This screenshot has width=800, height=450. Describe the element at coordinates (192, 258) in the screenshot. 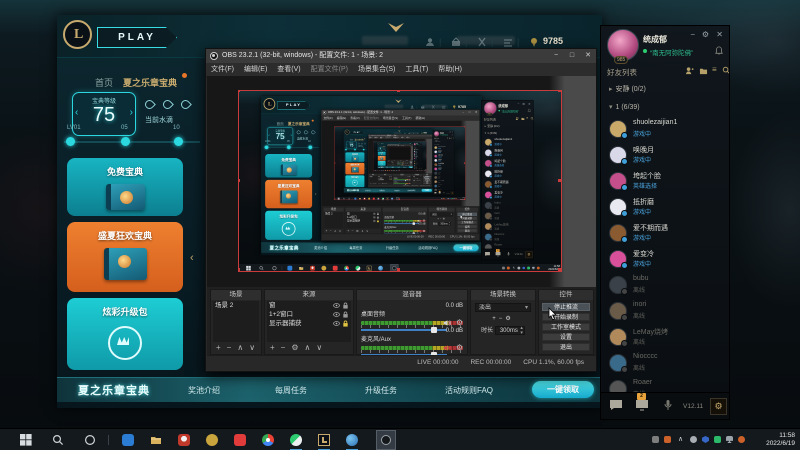

I see `sidebar-collapse-icon: ‹` at that location.